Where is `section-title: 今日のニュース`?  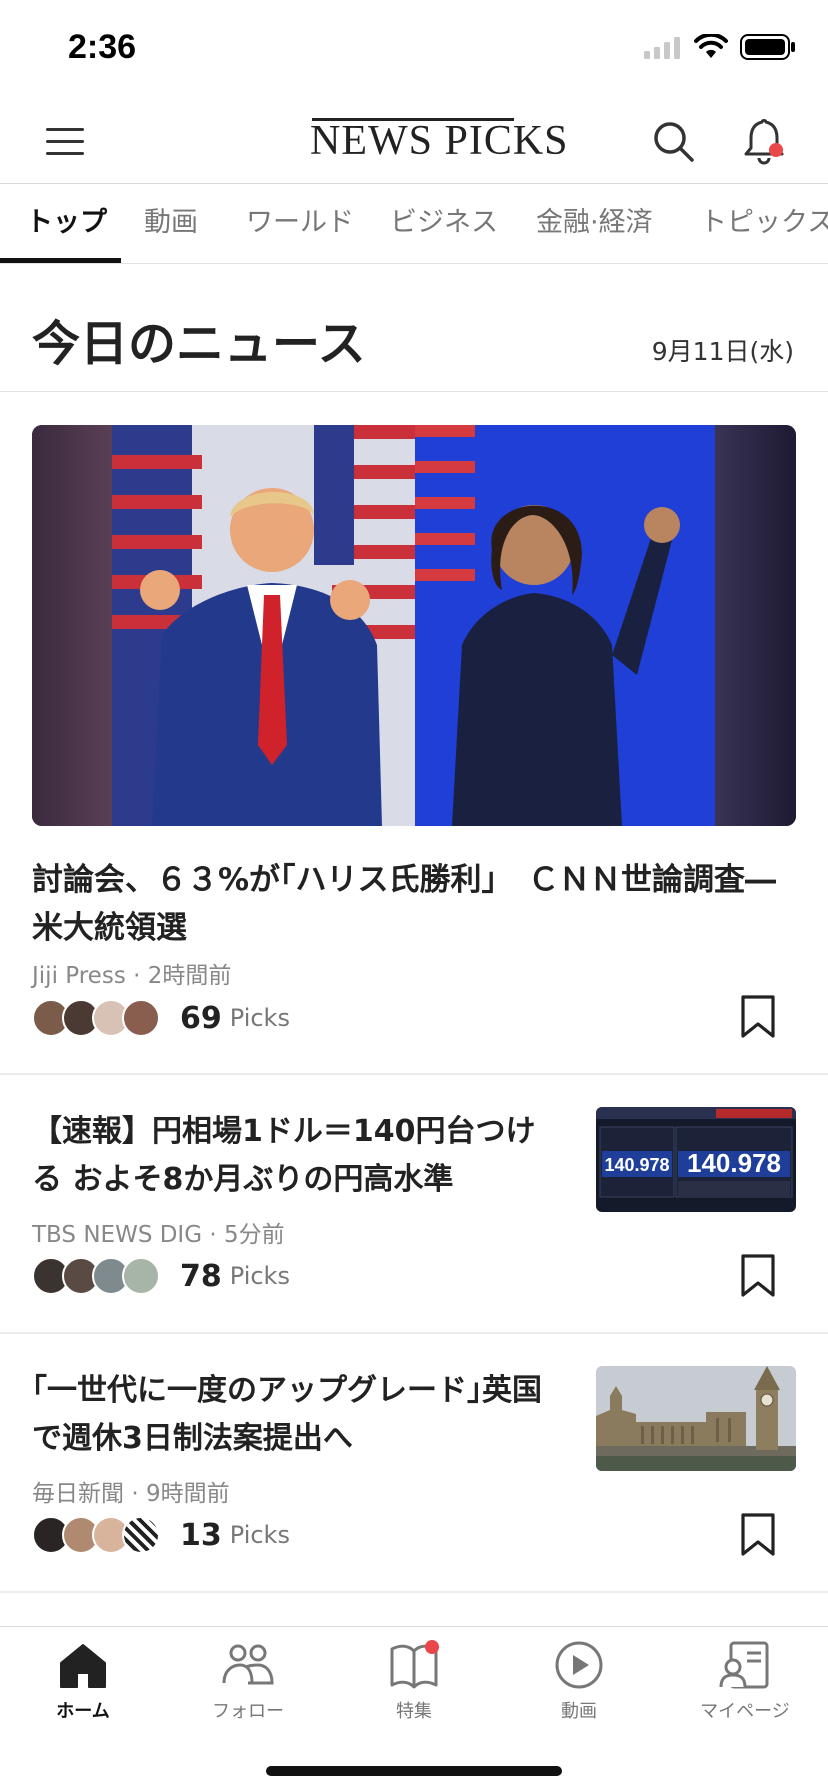 section-title: 今日のニュース is located at coordinates (199, 344).